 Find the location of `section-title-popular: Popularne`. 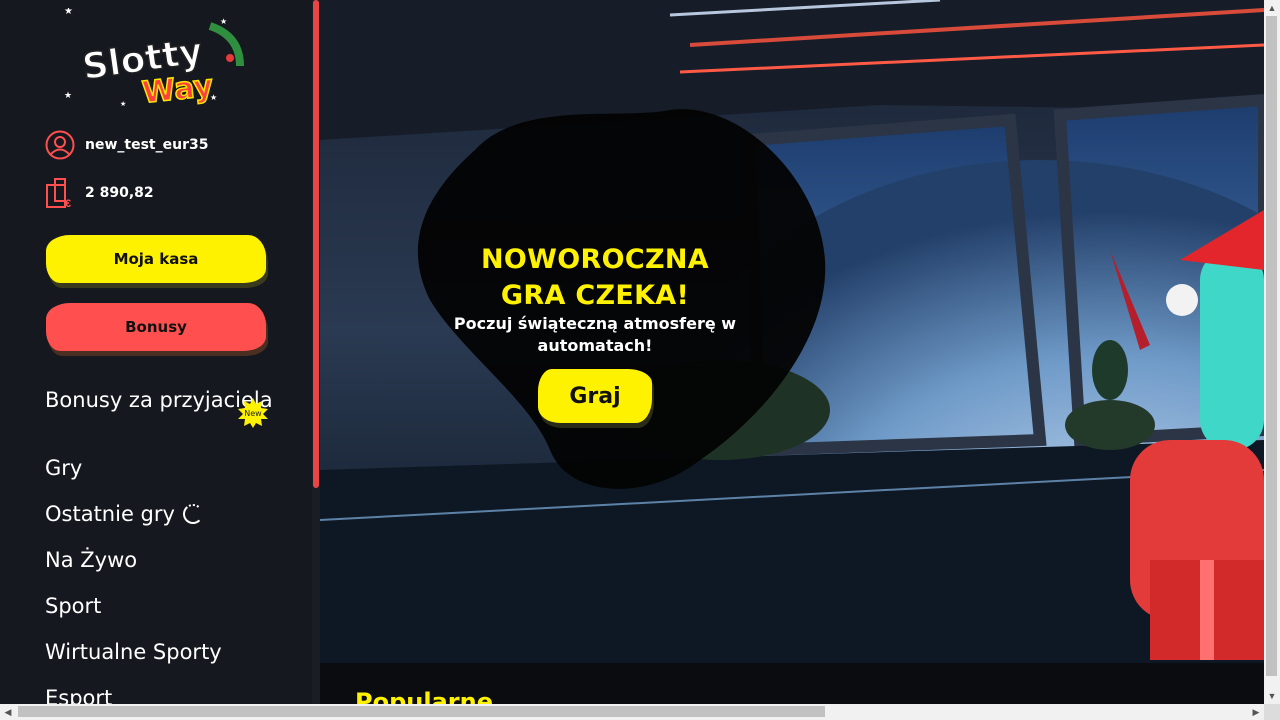

section-title-popular: Popularne is located at coordinates (424, 696).